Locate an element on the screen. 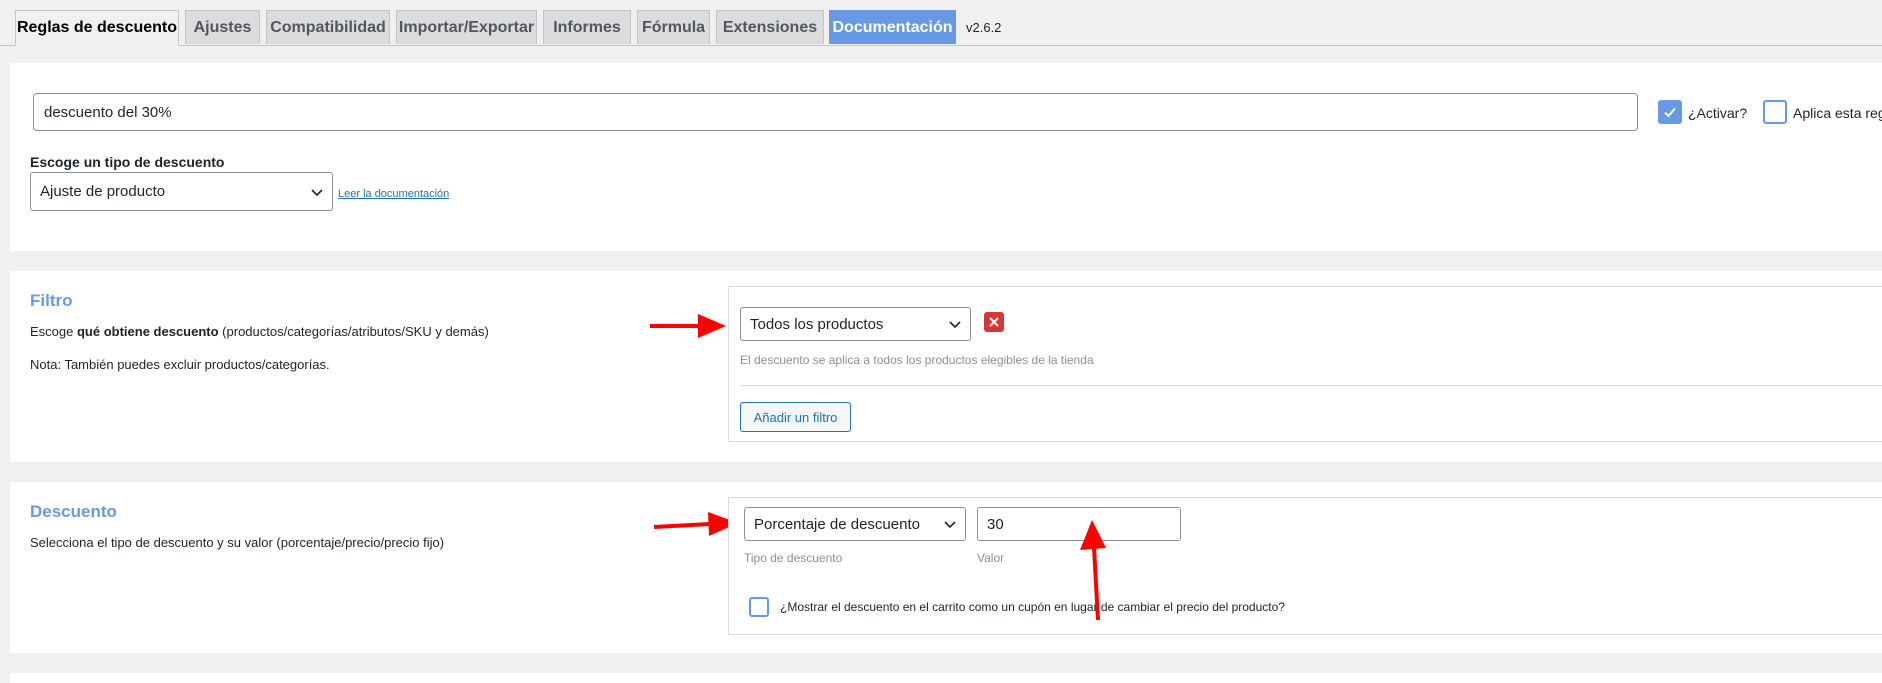 The height and width of the screenshot is (683, 1882). tab-settings: Ajustes is located at coordinates (222, 27).